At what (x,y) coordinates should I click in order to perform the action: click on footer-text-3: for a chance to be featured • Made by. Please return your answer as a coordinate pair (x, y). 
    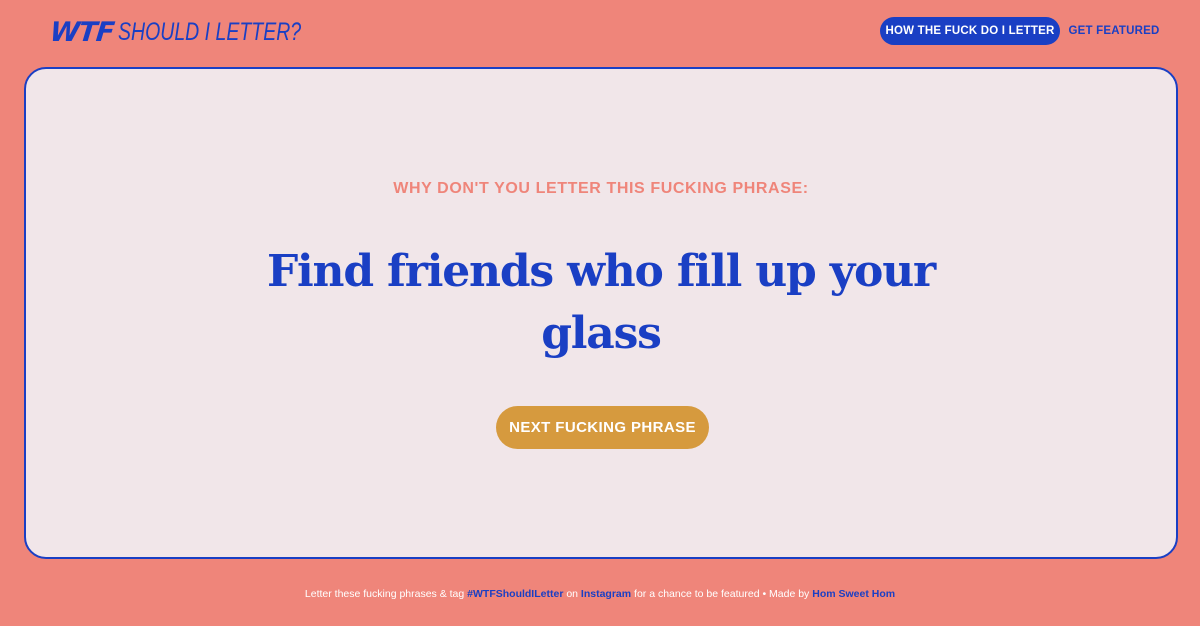
    Looking at the image, I should click on (722, 594).